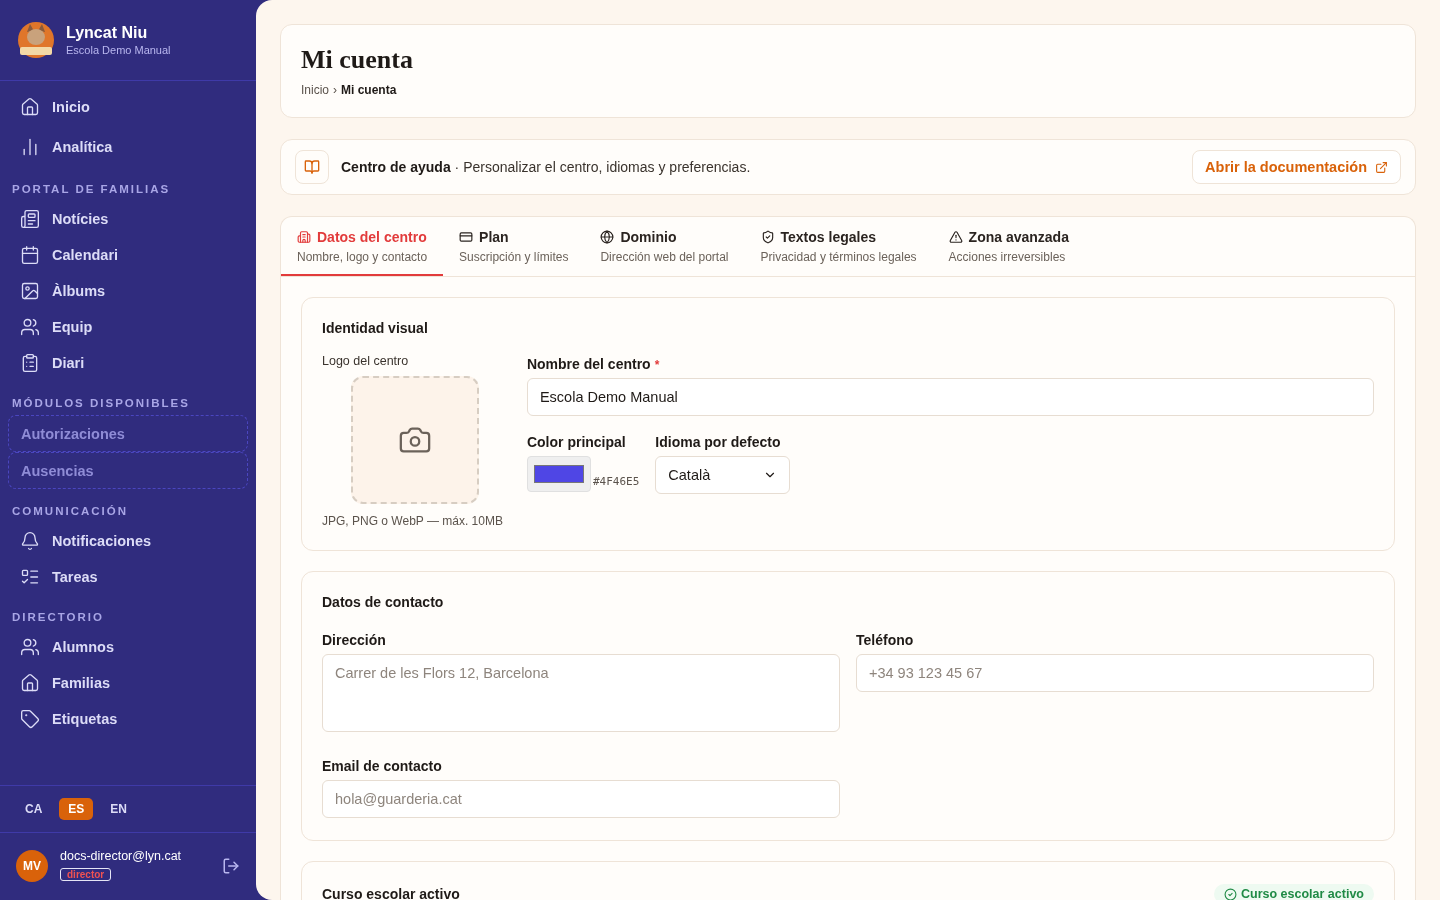  I want to click on sidebar-item: Notificaciones, so click(128, 541).